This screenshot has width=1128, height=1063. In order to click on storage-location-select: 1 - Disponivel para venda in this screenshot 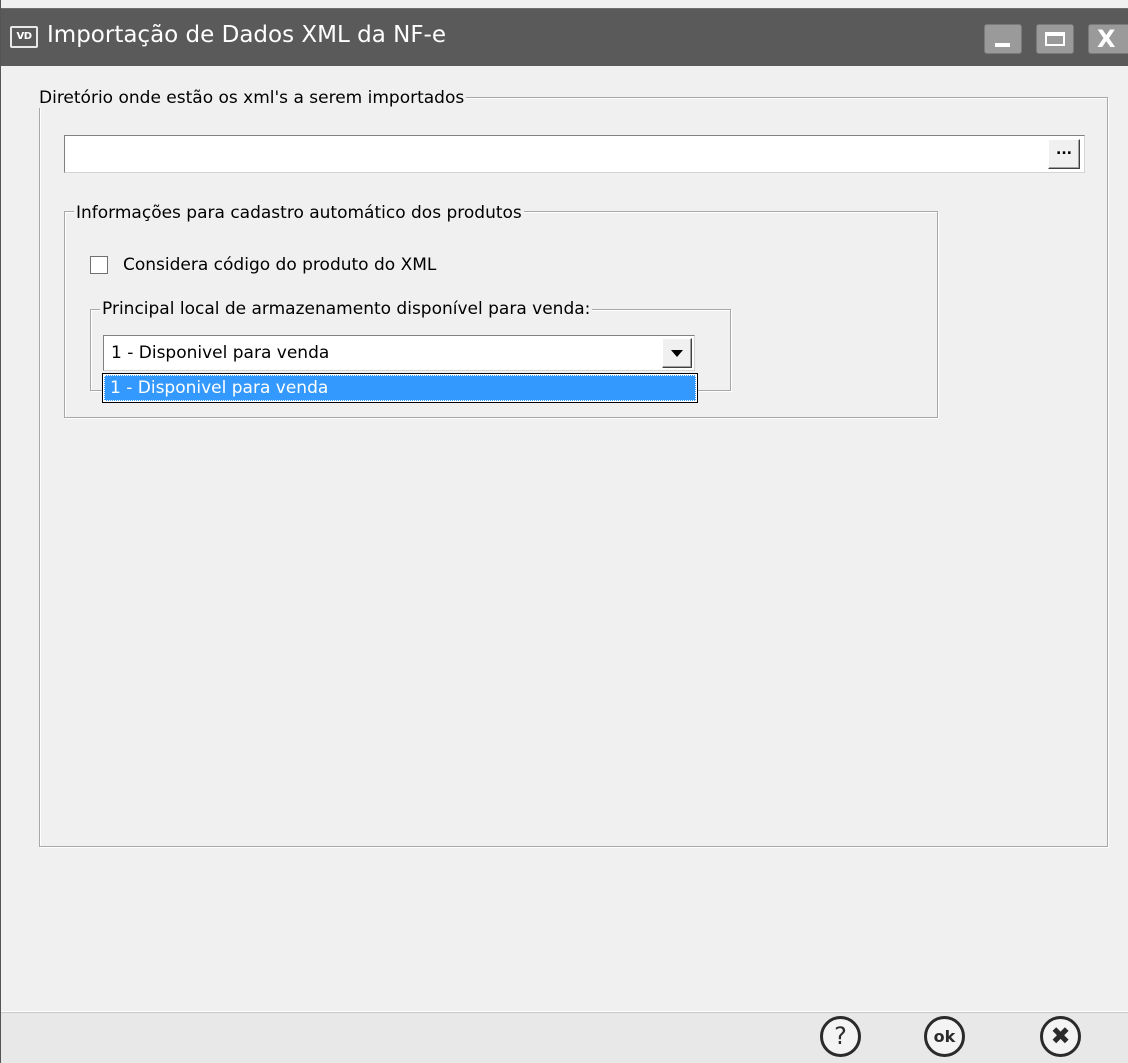, I will do `click(399, 353)`.